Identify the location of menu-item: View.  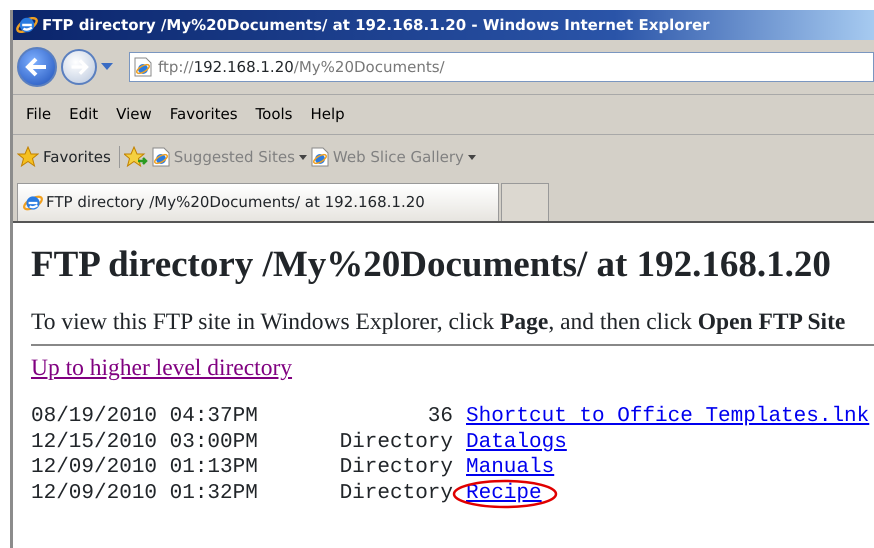
(134, 114).